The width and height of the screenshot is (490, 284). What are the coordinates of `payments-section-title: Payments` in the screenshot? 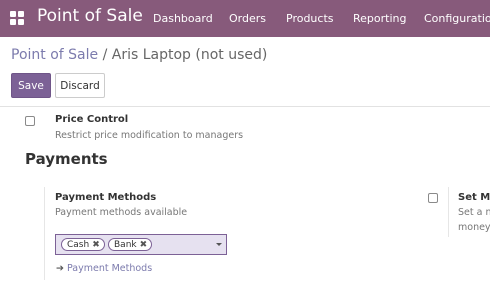 It's located at (66, 159).